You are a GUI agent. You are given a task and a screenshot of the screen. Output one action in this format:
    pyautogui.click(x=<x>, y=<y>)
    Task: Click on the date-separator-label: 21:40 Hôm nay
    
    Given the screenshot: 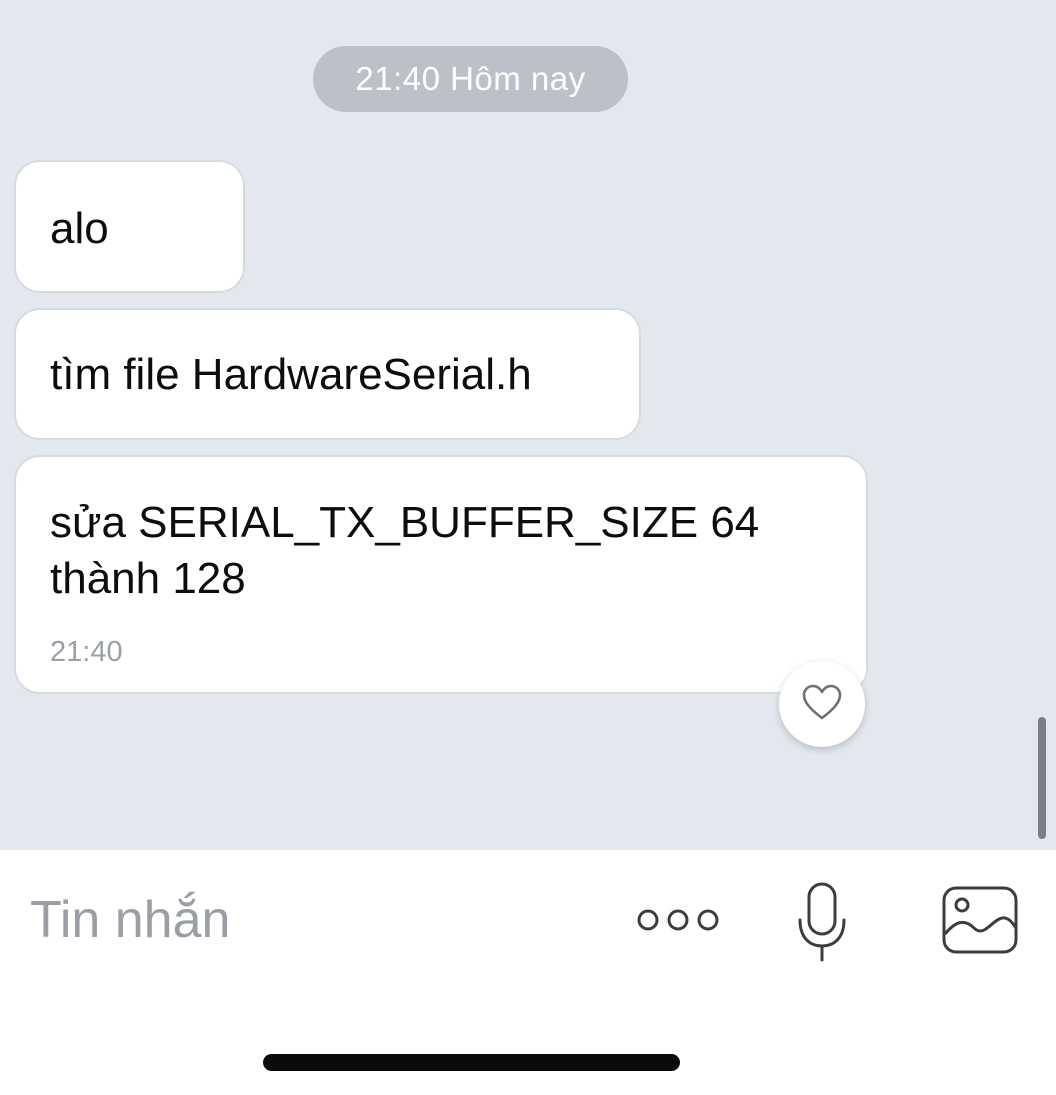 What is the action you would take?
    pyautogui.click(x=470, y=78)
    